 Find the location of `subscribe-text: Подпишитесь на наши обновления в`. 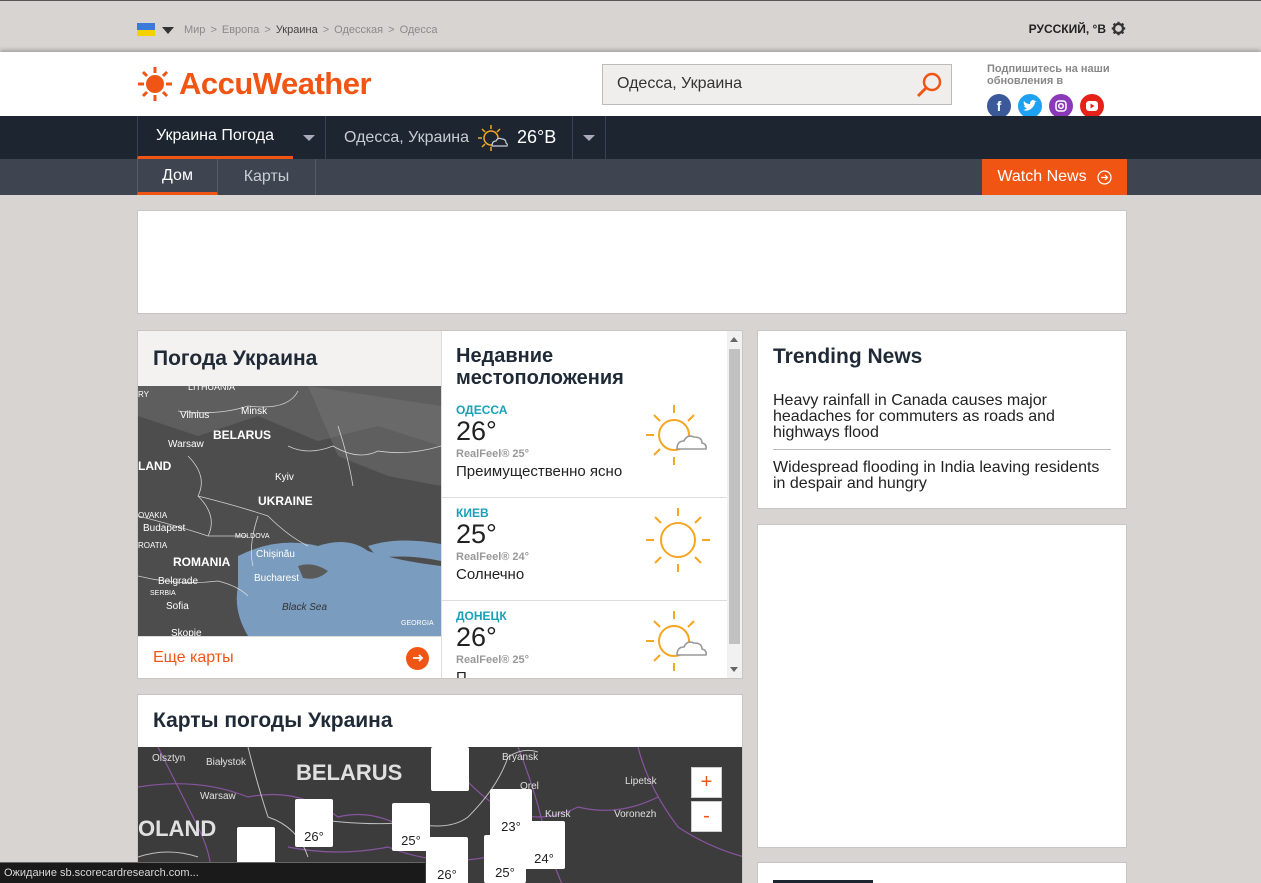

subscribe-text: Подпишитесь на наши обновления в is located at coordinates (1048, 75).